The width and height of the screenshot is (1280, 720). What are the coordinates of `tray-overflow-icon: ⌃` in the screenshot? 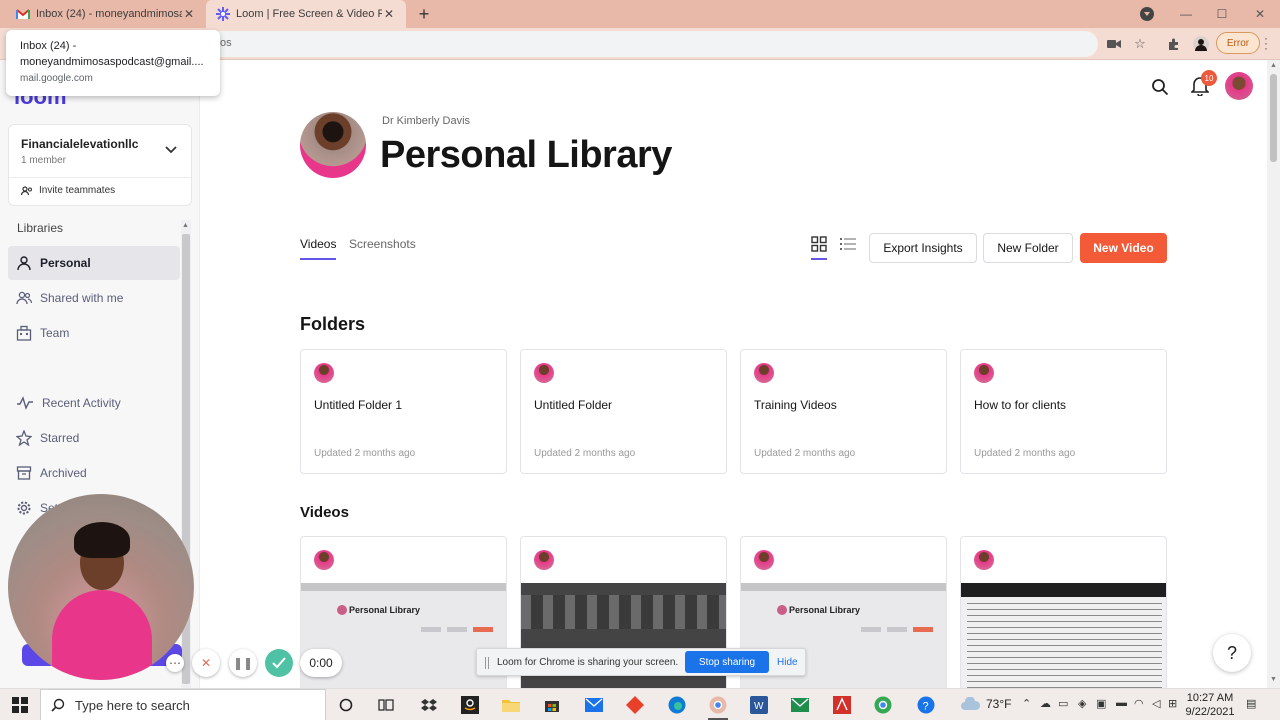 It's located at (1026, 703).